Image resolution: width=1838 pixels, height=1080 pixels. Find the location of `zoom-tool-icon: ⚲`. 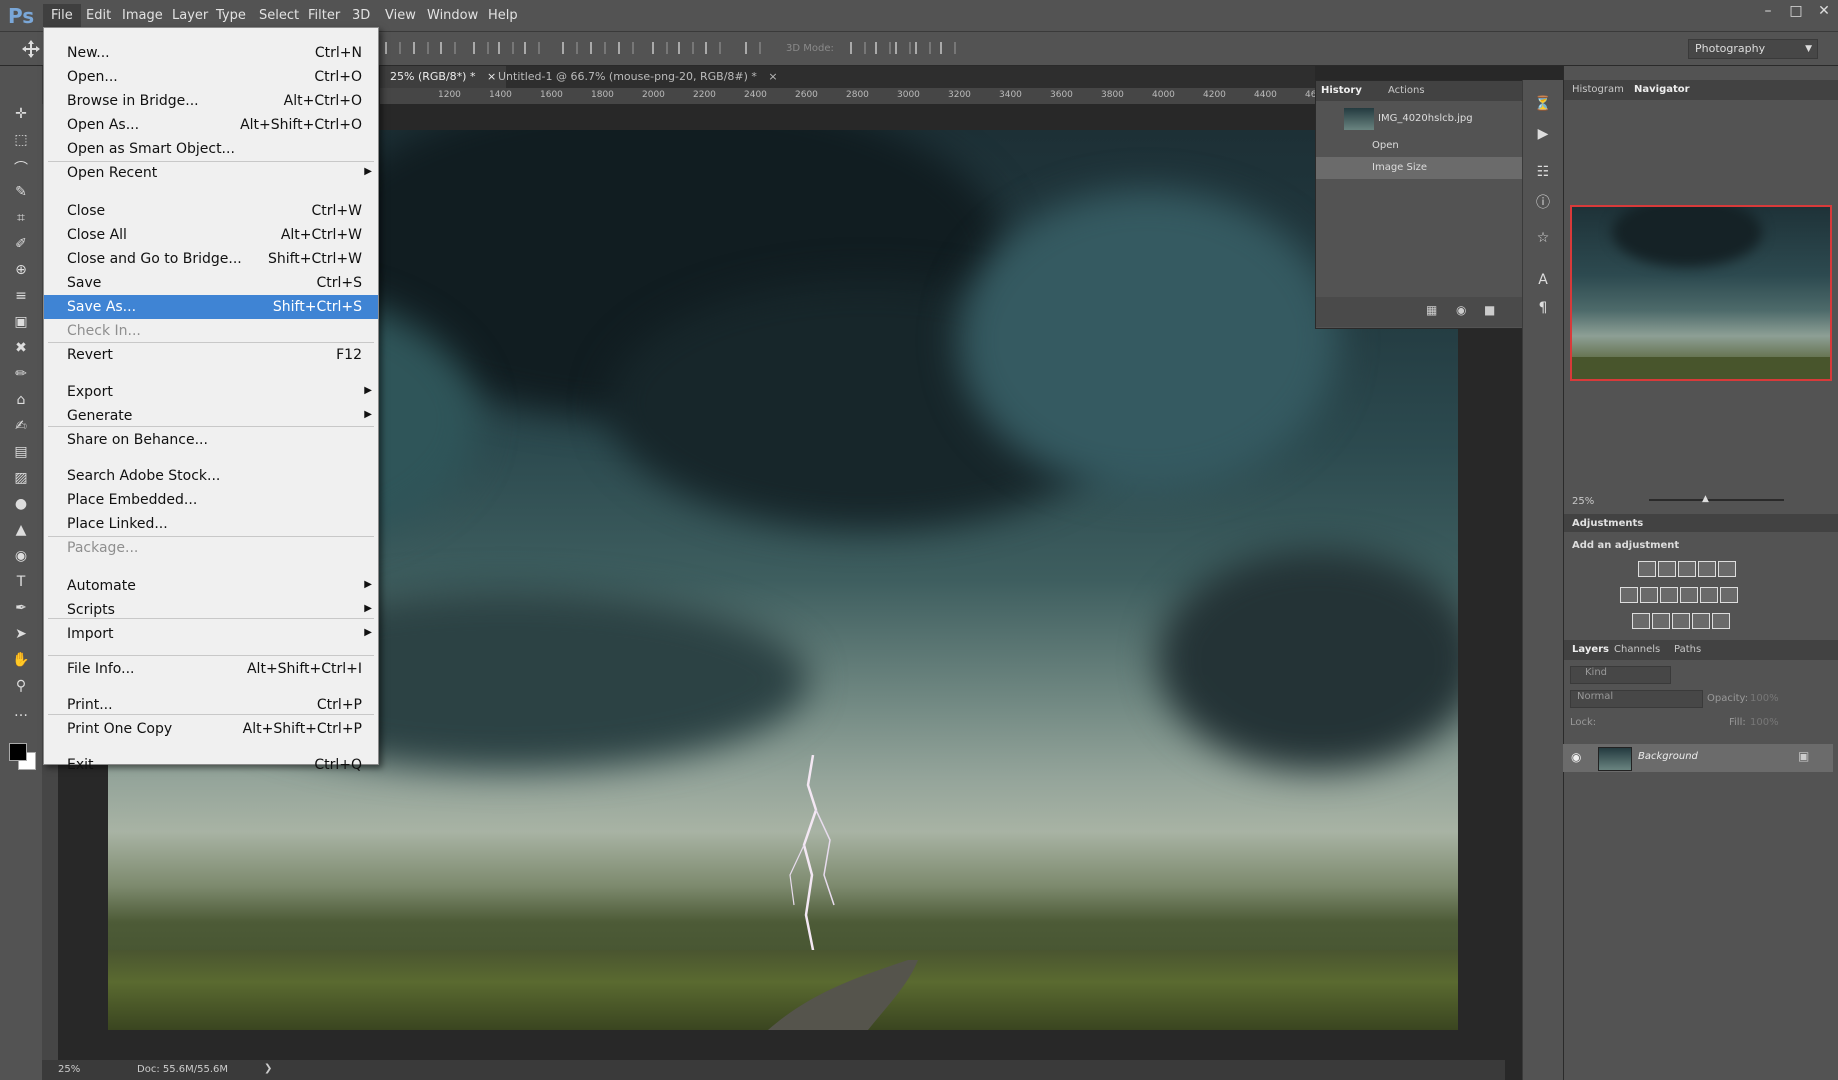

zoom-tool-icon: ⚲ is located at coordinates (21, 688).